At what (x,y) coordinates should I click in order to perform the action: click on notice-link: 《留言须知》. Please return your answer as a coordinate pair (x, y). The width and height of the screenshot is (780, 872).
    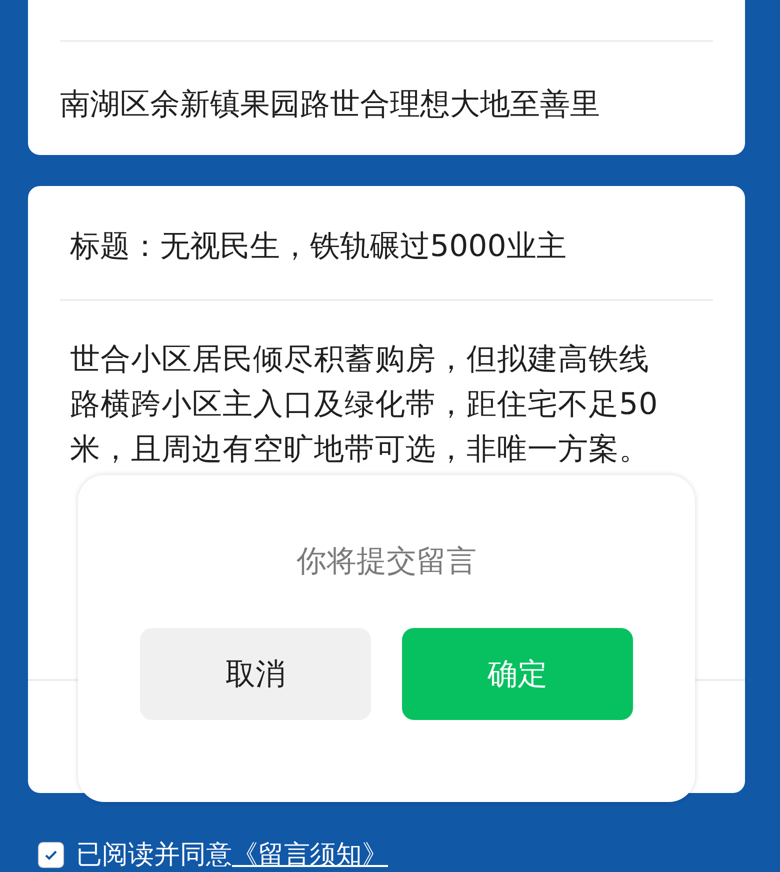
    Looking at the image, I should click on (310, 854).